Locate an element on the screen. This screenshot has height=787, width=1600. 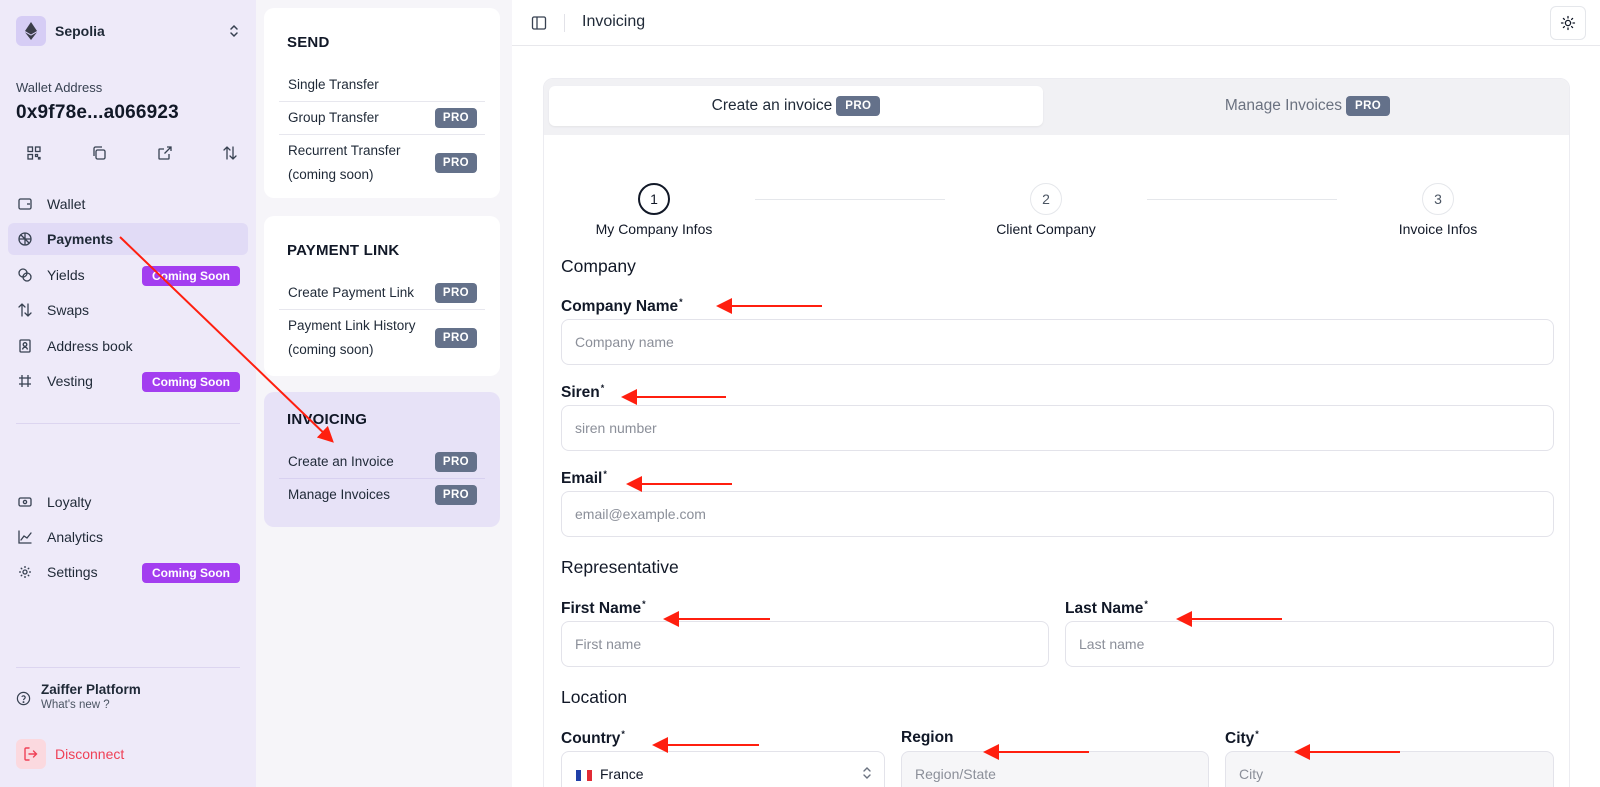
company-name-input is located at coordinates (1057, 342).